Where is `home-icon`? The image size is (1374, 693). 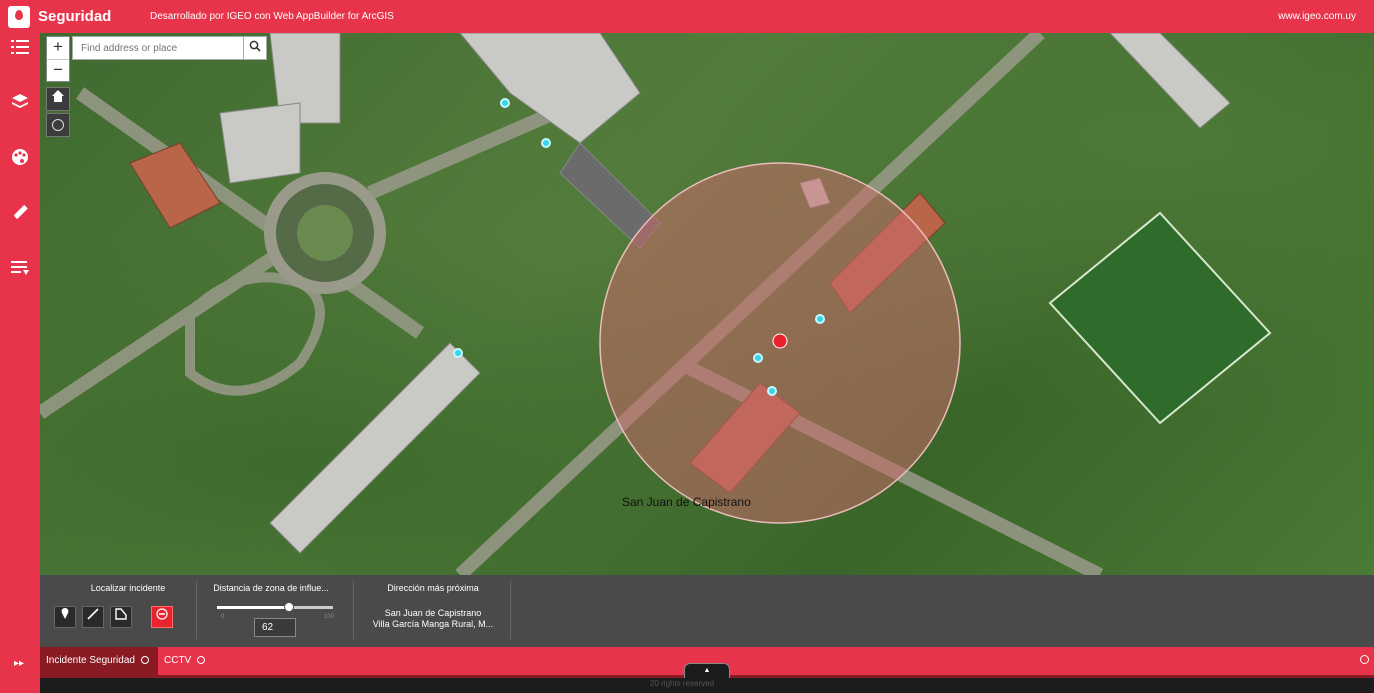
home-icon is located at coordinates (58, 96).